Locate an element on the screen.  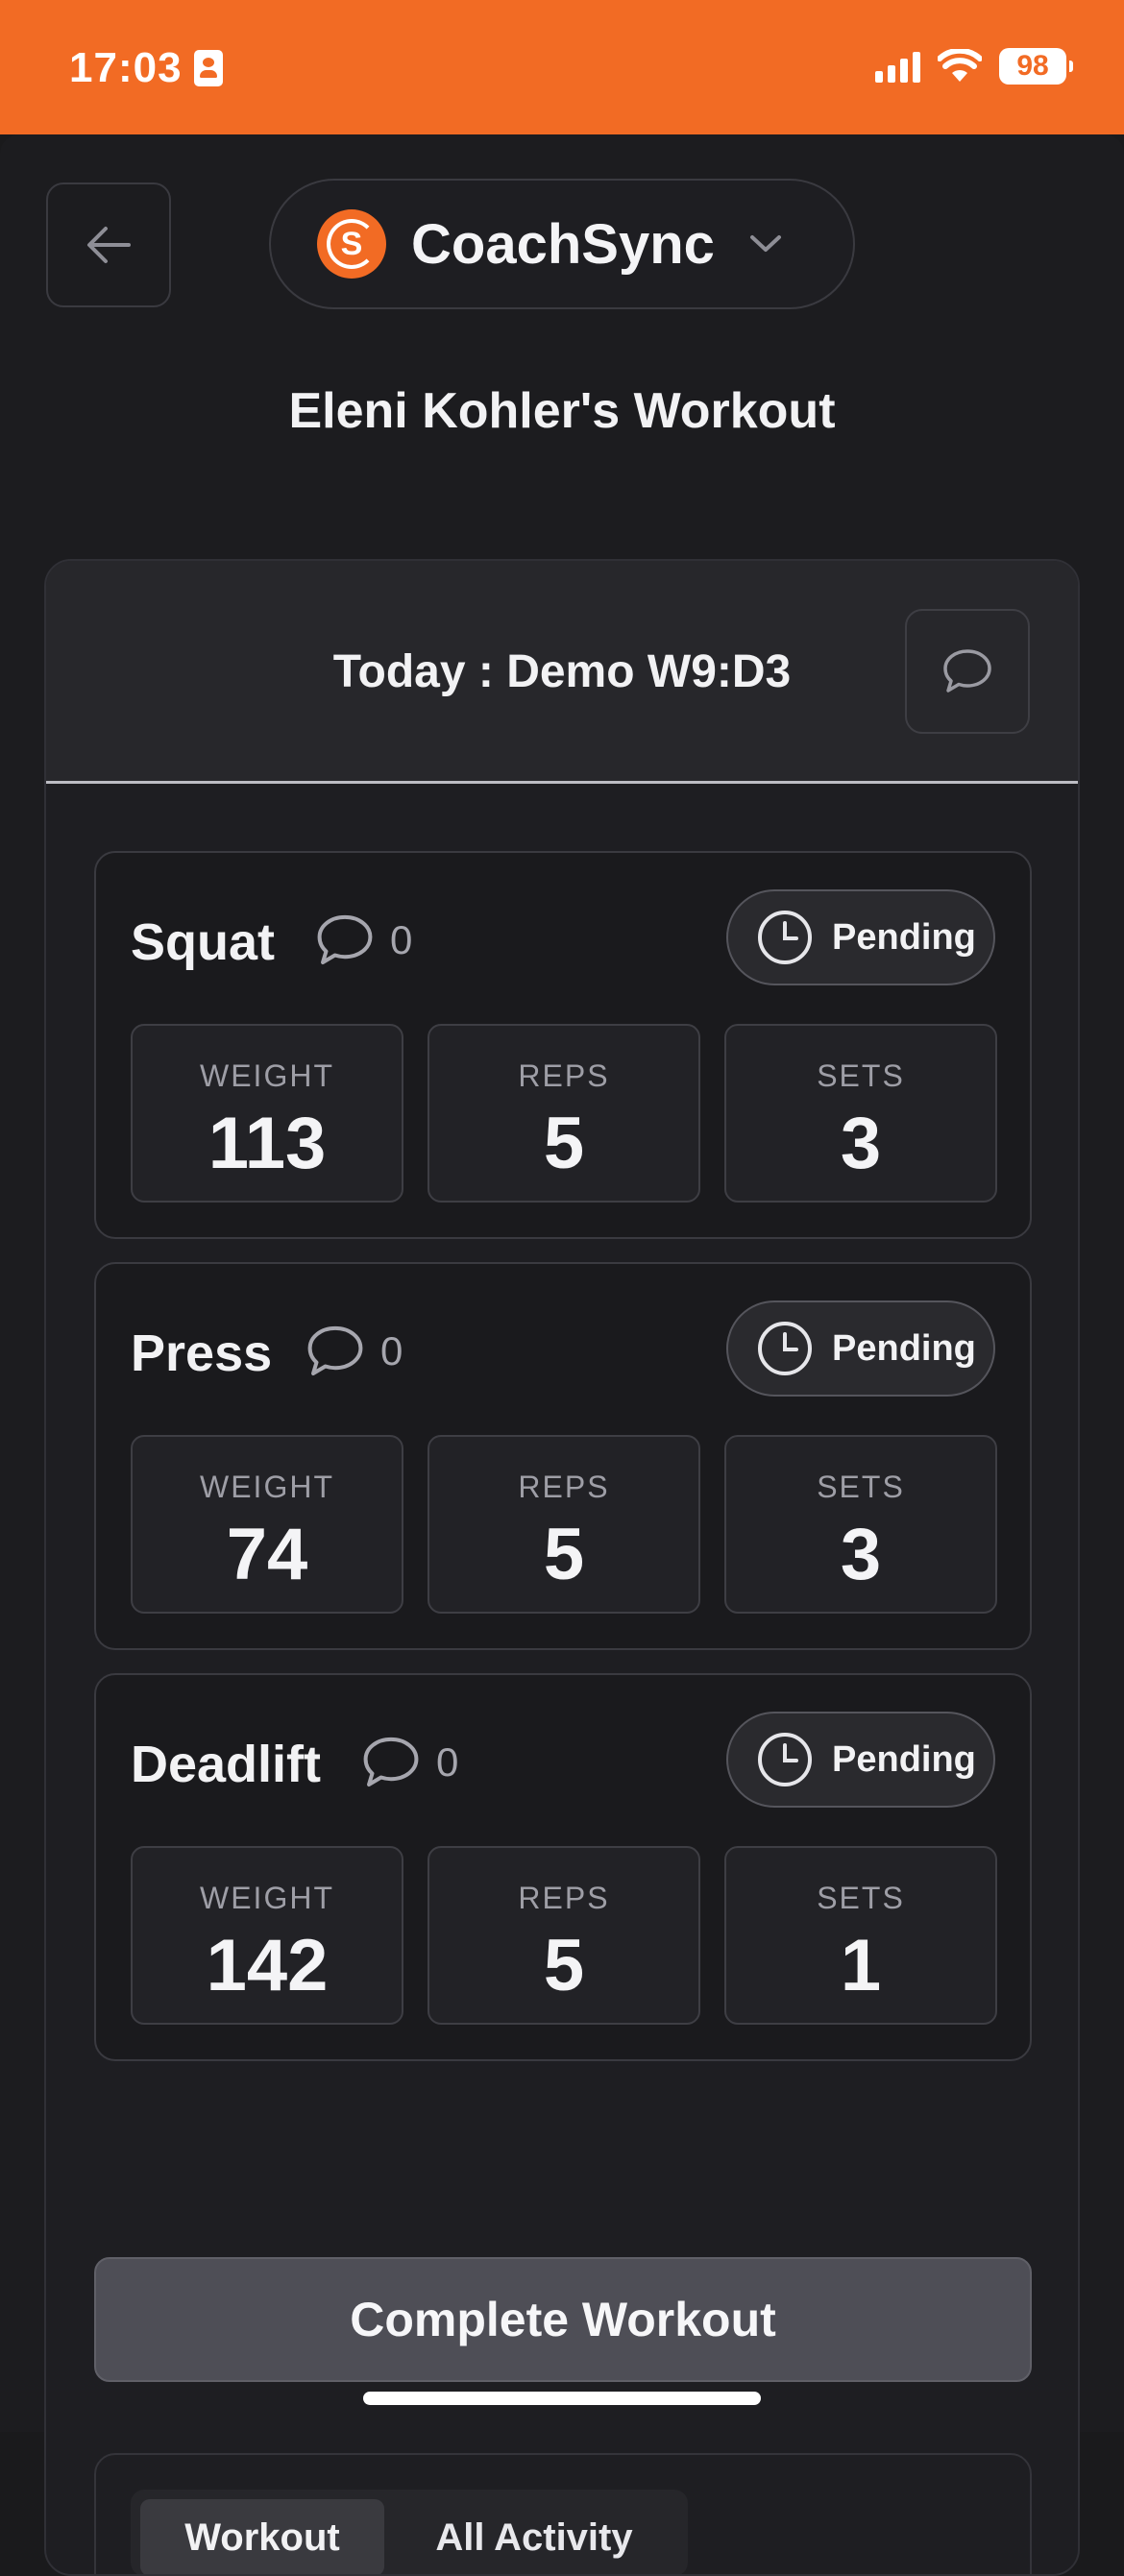
tab-bar: Workout All Activity is located at coordinates (410, 2532).